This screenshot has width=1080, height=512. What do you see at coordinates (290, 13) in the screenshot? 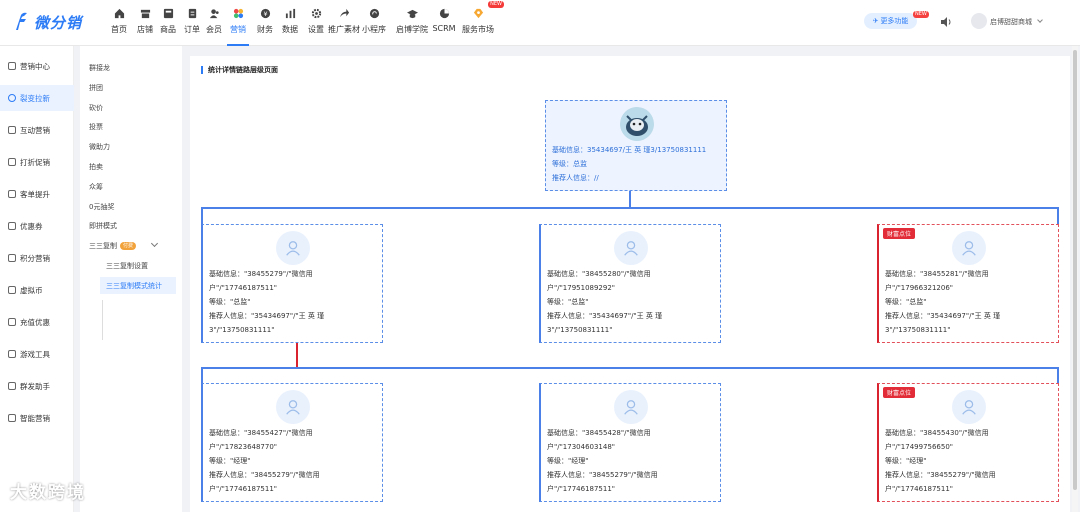
I see `data-icon` at bounding box center [290, 13].